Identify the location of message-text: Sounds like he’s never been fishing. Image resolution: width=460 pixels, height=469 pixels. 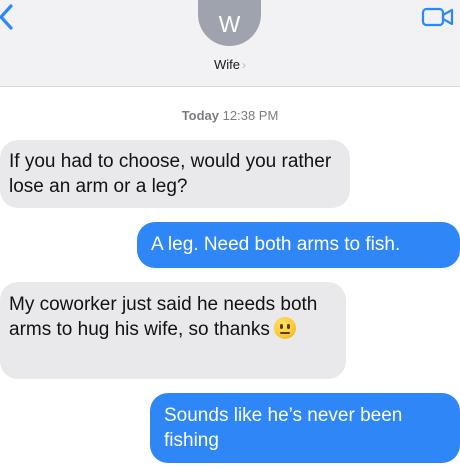
(283, 428).